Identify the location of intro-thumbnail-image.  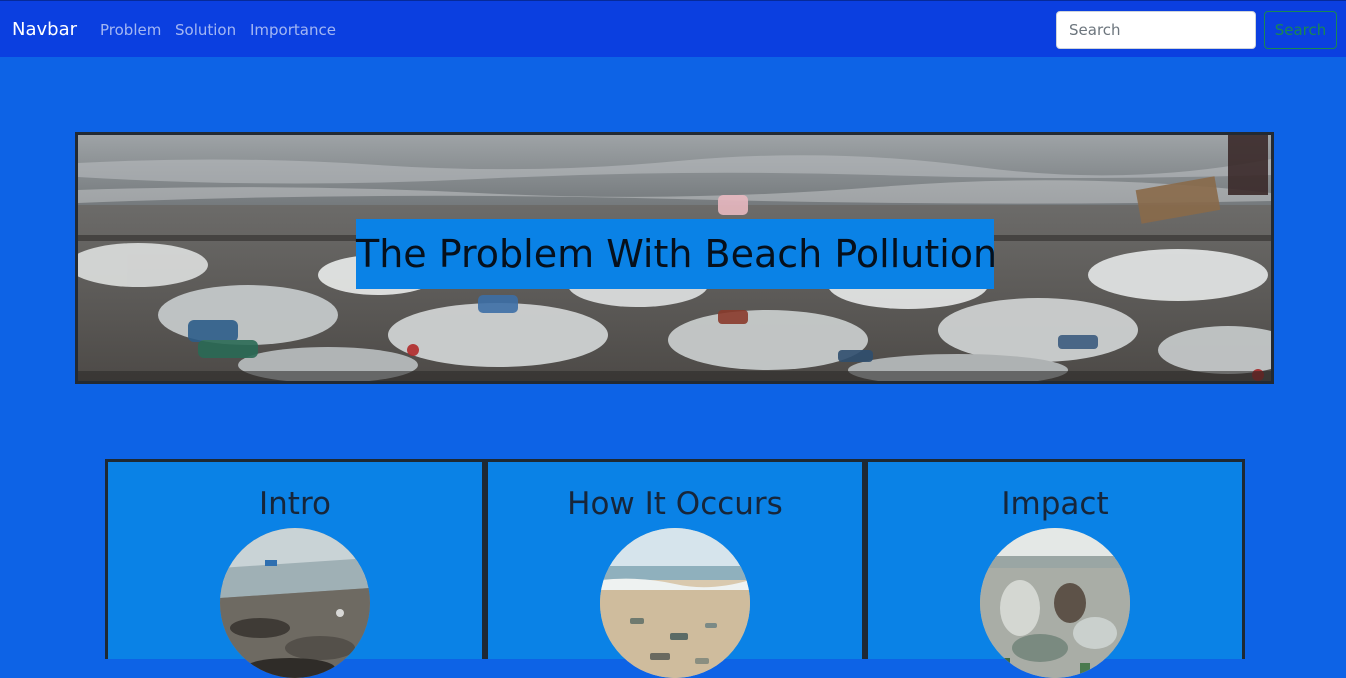
(295, 603).